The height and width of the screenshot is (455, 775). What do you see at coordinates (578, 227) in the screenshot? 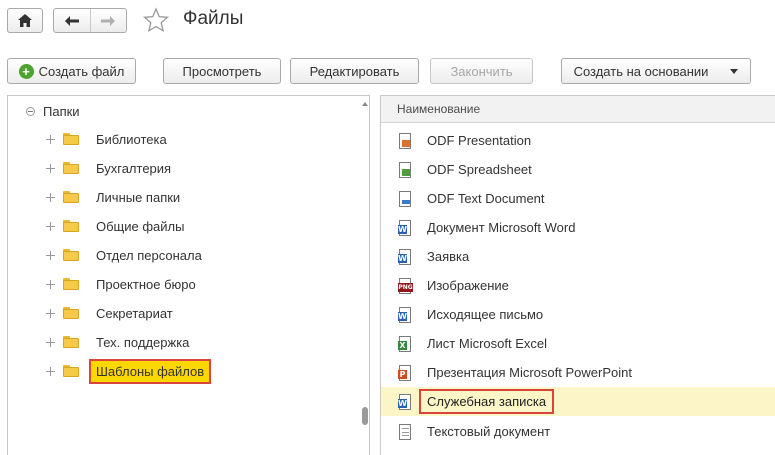
I see `file-row: W Документ Microsoft Word` at bounding box center [578, 227].